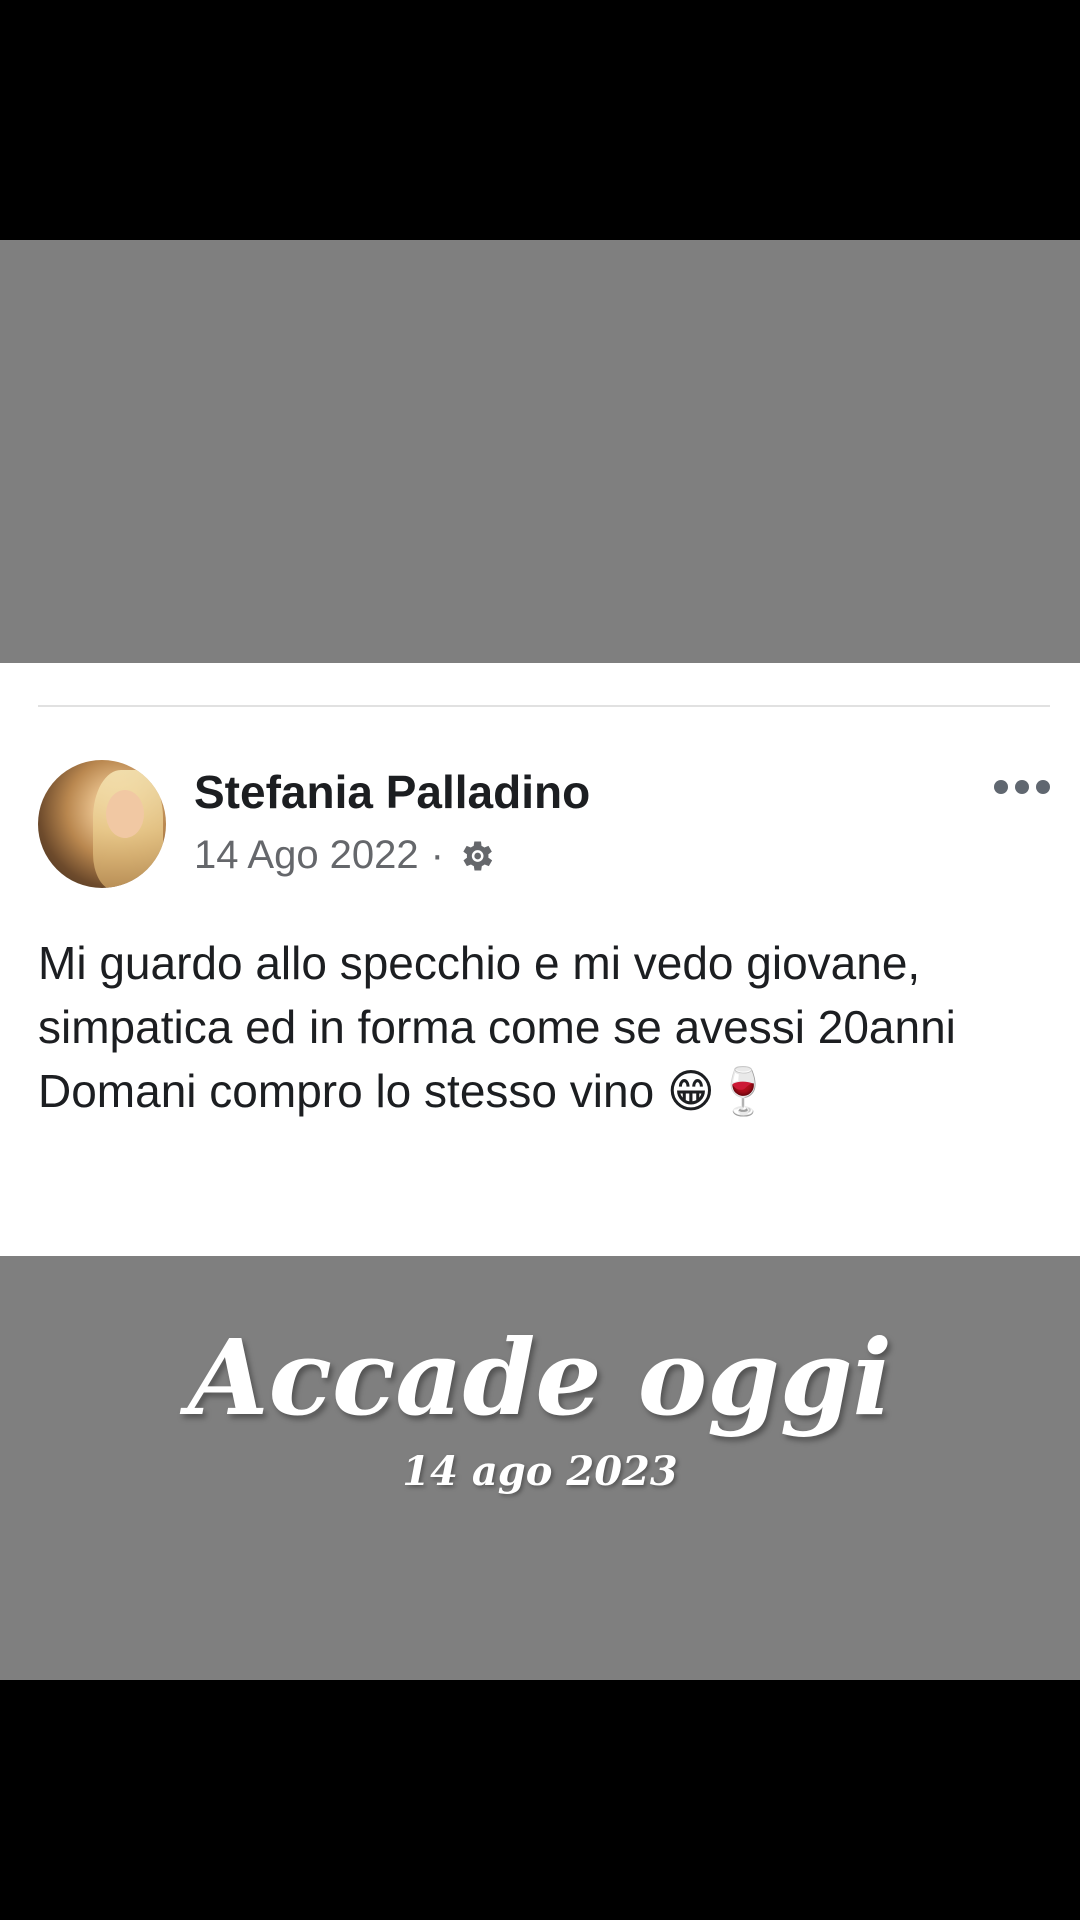 The height and width of the screenshot is (1920, 1080). What do you see at coordinates (102, 824) in the screenshot?
I see `avatar` at bounding box center [102, 824].